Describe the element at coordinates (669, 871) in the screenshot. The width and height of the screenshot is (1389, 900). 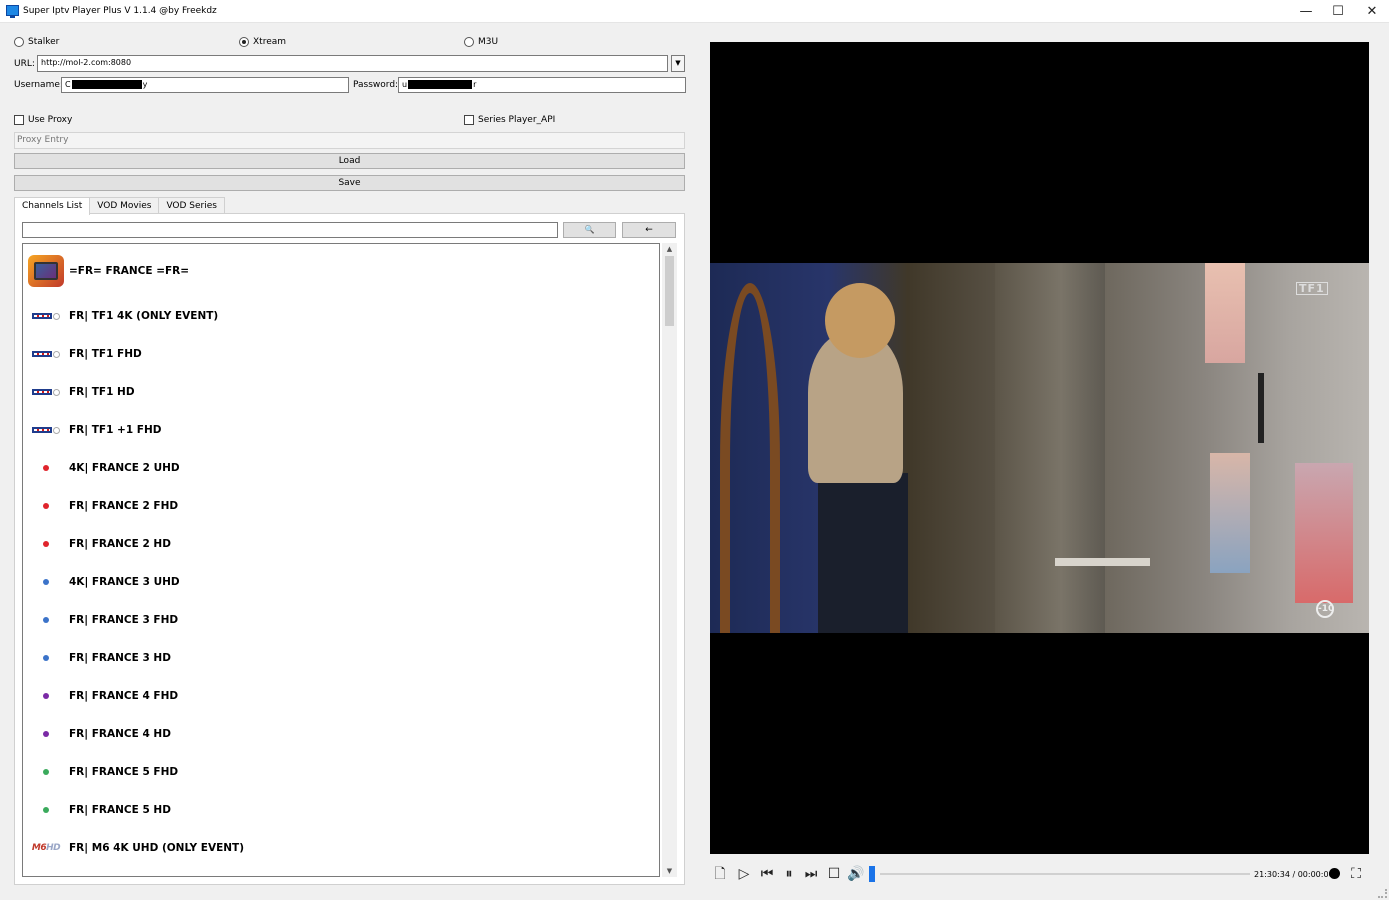
I see `scroll-down-arrow-icon: ▼` at that location.